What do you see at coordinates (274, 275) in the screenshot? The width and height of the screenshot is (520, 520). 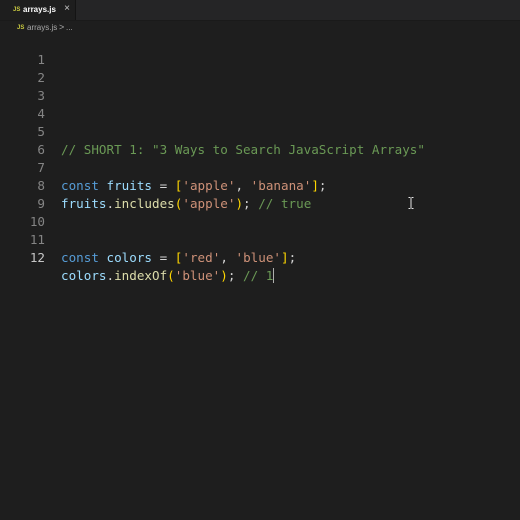 I see `text-cursor` at bounding box center [274, 275].